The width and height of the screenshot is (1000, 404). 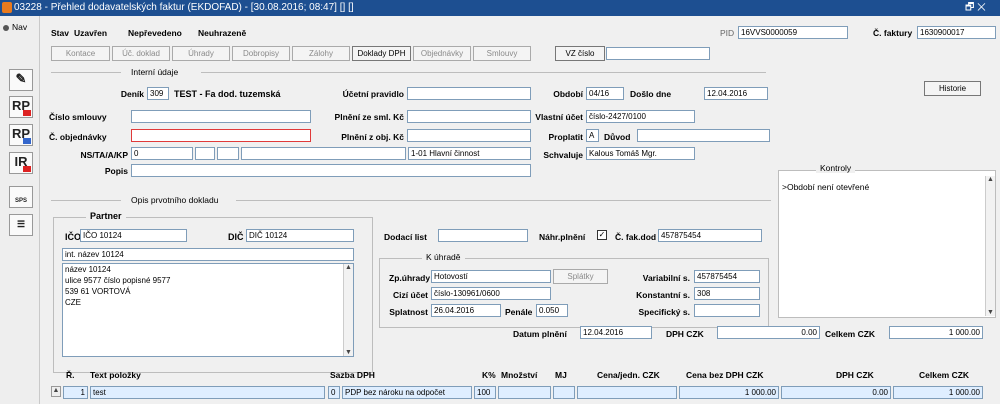 What do you see at coordinates (628, 375) in the screenshot?
I see `col-header-cena: Cena/jedn. CZK` at bounding box center [628, 375].